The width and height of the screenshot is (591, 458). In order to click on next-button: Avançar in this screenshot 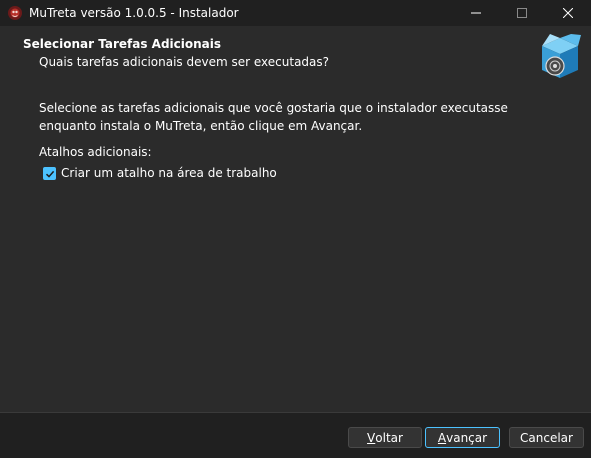, I will do `click(462, 437)`.